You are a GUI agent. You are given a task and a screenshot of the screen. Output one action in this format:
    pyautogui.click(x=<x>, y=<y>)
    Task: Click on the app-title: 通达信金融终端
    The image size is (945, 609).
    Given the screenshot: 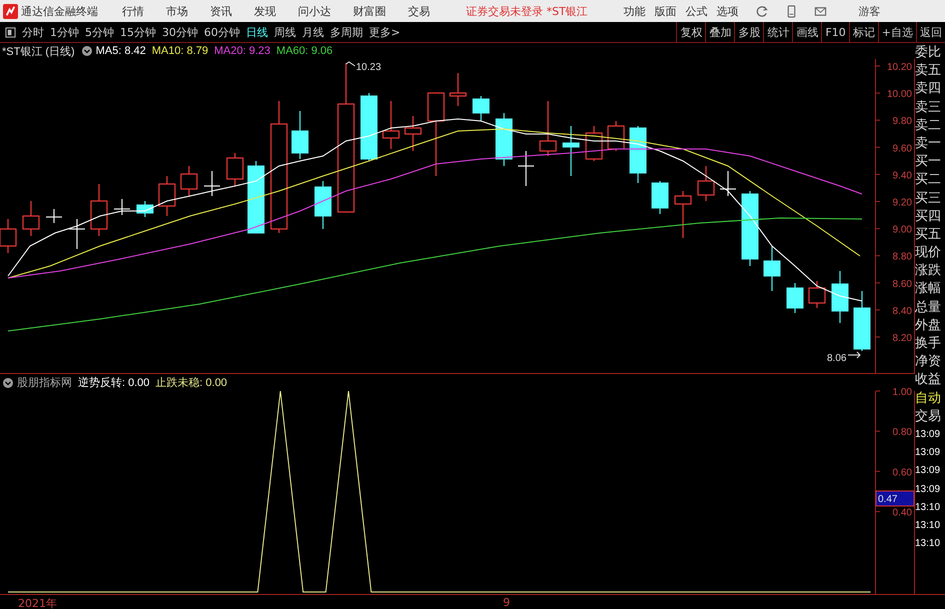 What is the action you would take?
    pyautogui.click(x=59, y=11)
    